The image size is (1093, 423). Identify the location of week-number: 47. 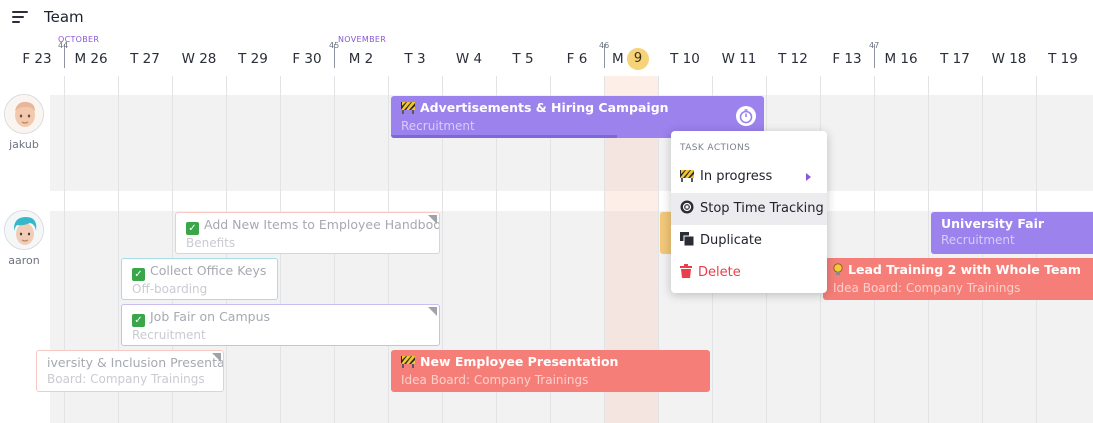
(874, 45).